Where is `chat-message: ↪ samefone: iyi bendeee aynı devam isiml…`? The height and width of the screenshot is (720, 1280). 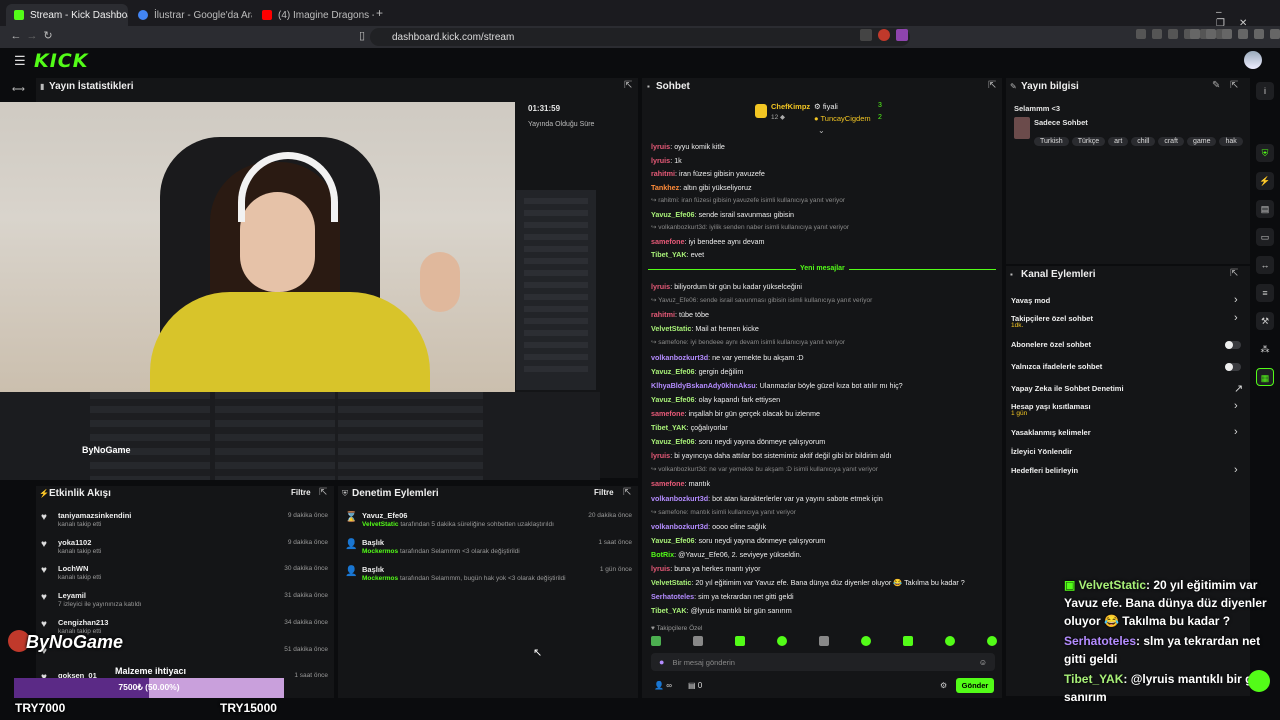 chat-message: ↪ samefone: iyi bendeee aynı devam isiml… is located at coordinates (823, 342).